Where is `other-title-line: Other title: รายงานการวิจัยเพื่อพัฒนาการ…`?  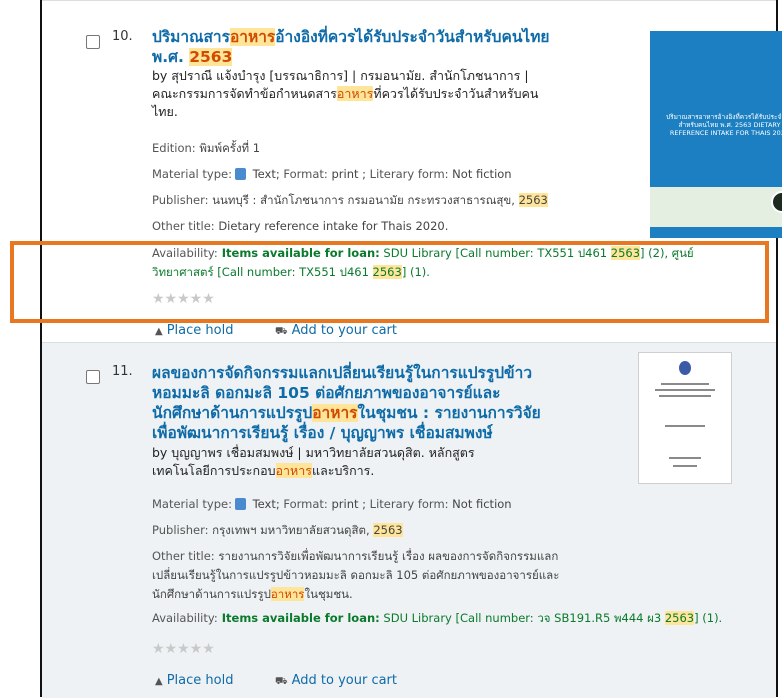
other-title-line: Other title: รายงานการวิจัยเพื่อพัฒนาการ… is located at coordinates (356, 575).